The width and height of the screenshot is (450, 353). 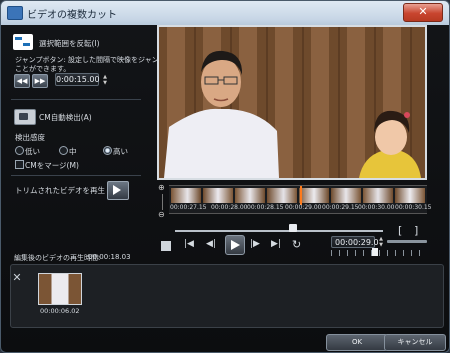 I want to click on cancel-button: キャンセル, so click(x=415, y=342).